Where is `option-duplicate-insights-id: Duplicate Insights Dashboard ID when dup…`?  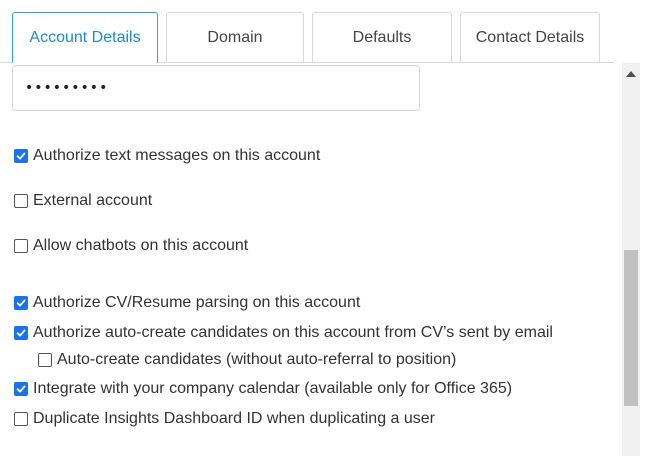
option-duplicate-insights-id: Duplicate Insights Dashboard ID when dup… is located at coordinates (224, 419).